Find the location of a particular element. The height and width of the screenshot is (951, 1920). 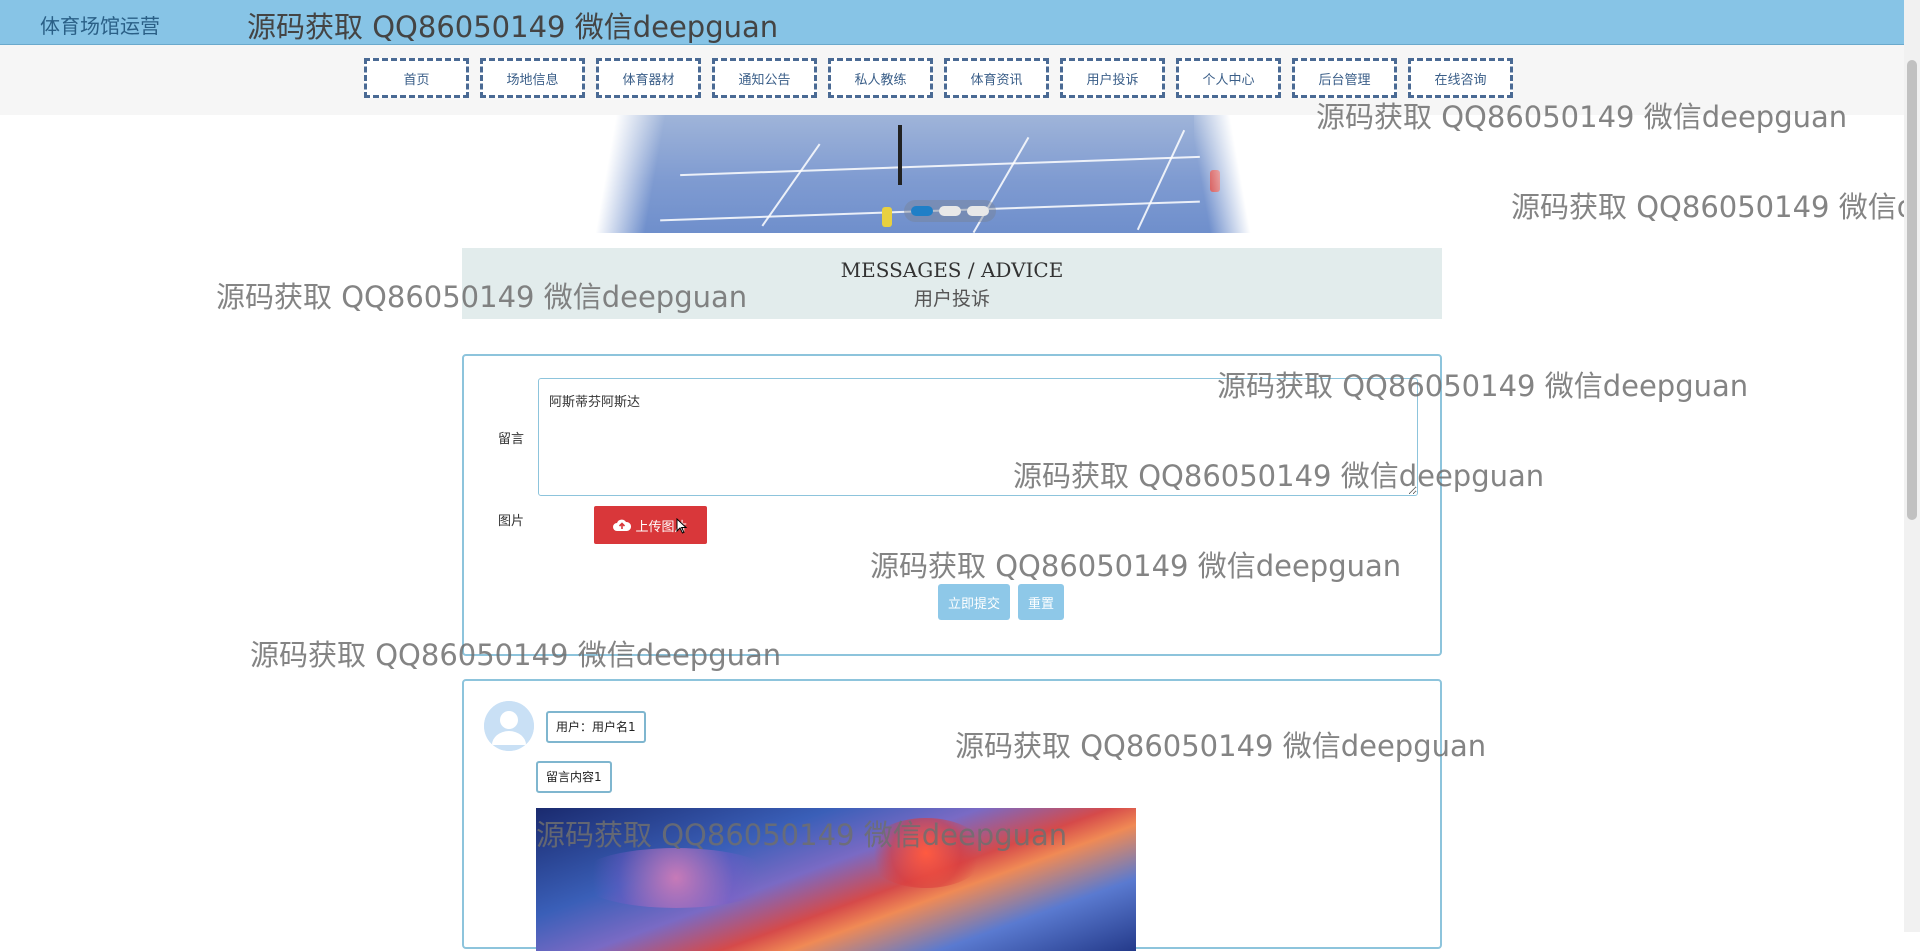

message-label: 留言 is located at coordinates (511, 439).